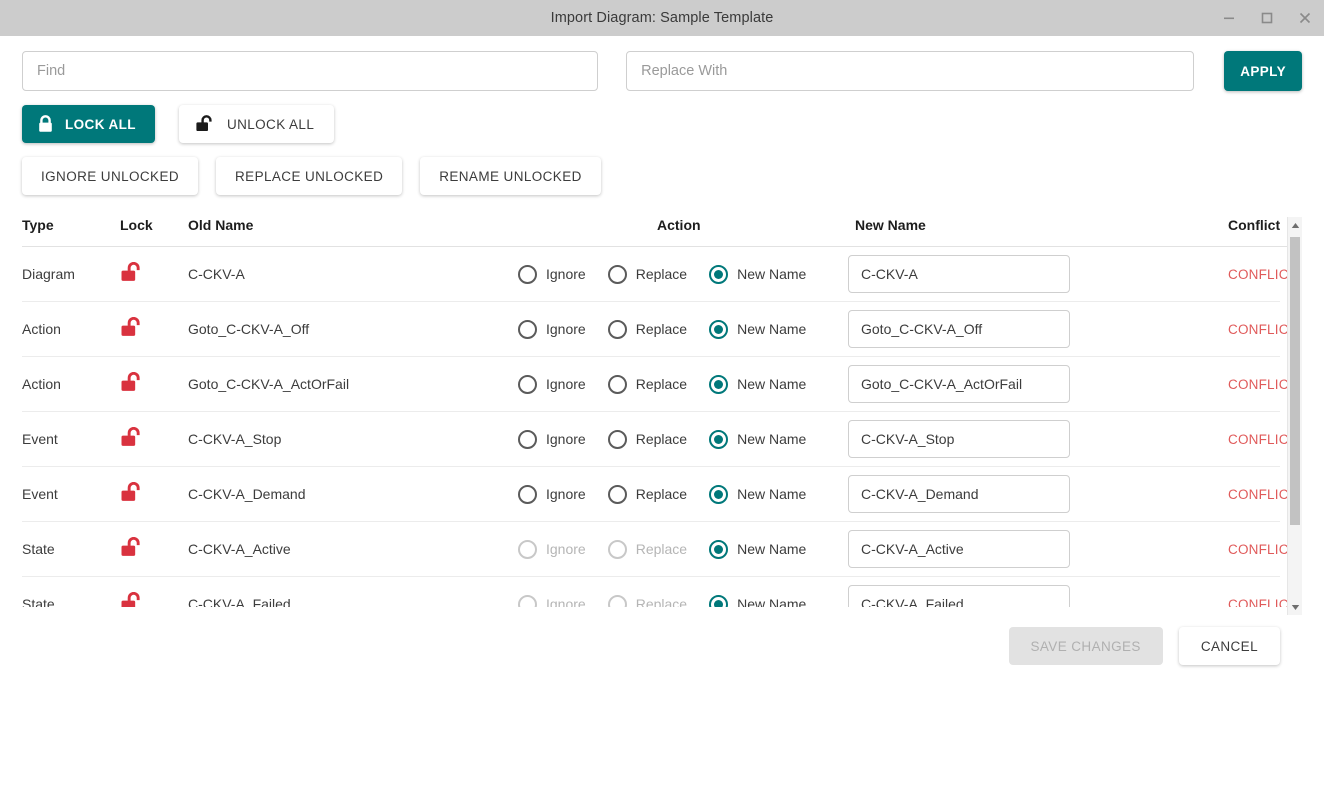 The image size is (1324, 787). What do you see at coordinates (1229, 646) in the screenshot?
I see `cancel-button: CANCEL` at bounding box center [1229, 646].